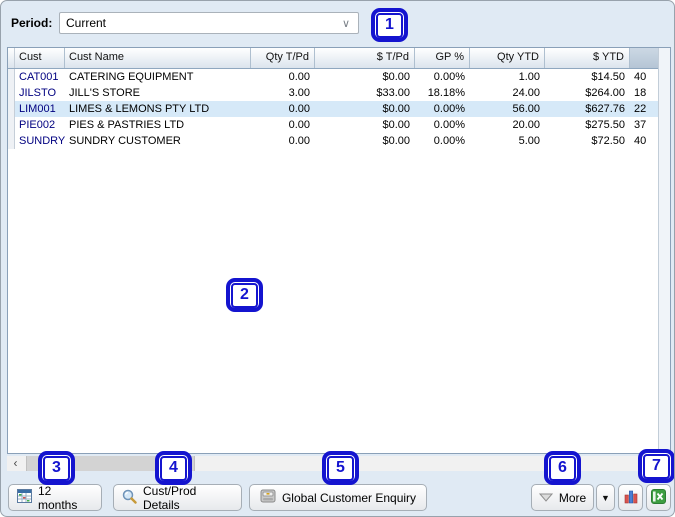 The image size is (675, 517). Describe the element at coordinates (170, 497) in the screenshot. I see `cust-prod-details-button-label: Cust/Prod Details` at that location.